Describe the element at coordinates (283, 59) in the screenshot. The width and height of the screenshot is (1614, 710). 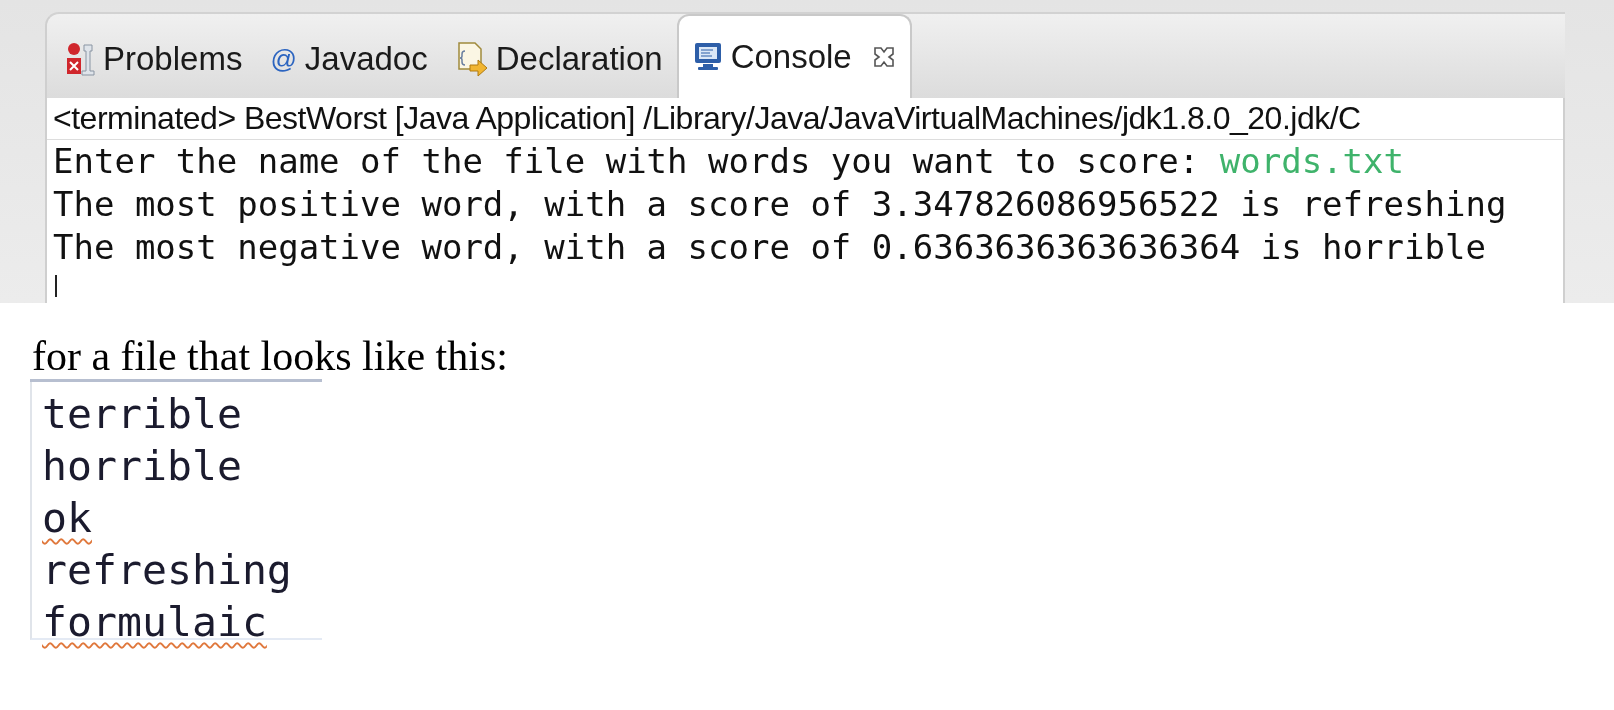
I see `at-sign-icon: @` at that location.